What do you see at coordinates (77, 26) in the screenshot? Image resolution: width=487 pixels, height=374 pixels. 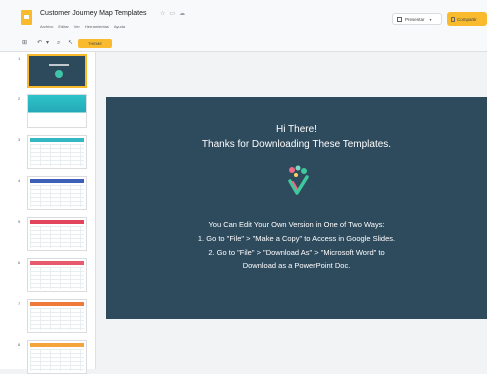 I see `menu-view: Ver` at bounding box center [77, 26].